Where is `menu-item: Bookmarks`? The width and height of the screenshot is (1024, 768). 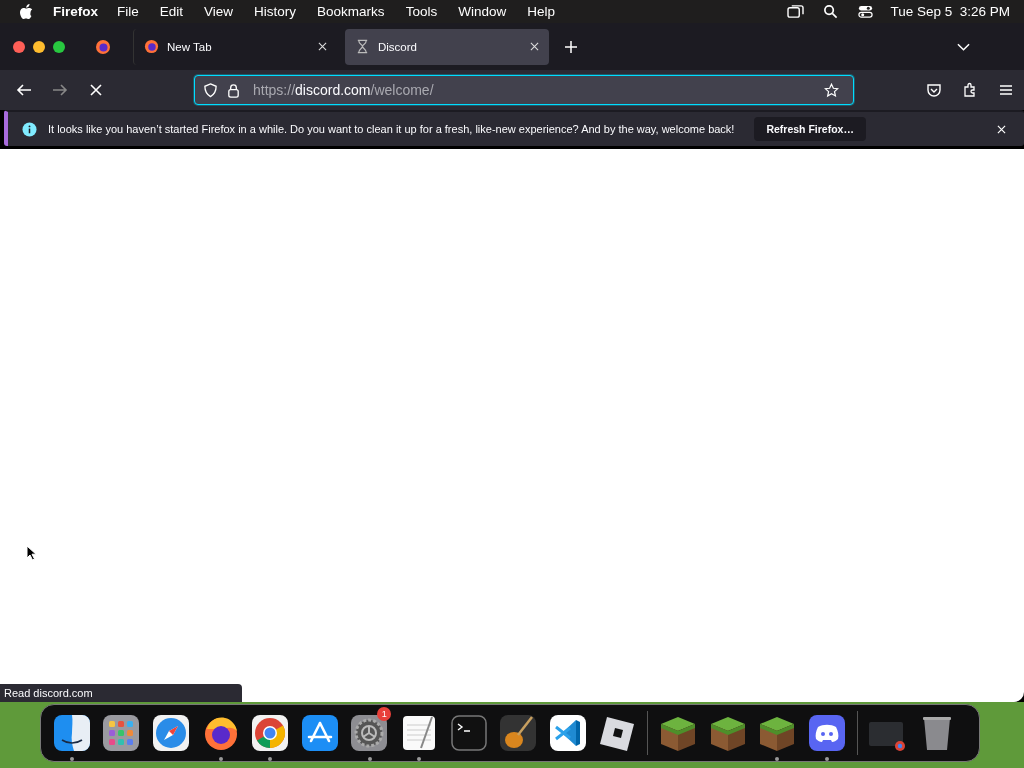
menu-item: Bookmarks is located at coordinates (351, 11).